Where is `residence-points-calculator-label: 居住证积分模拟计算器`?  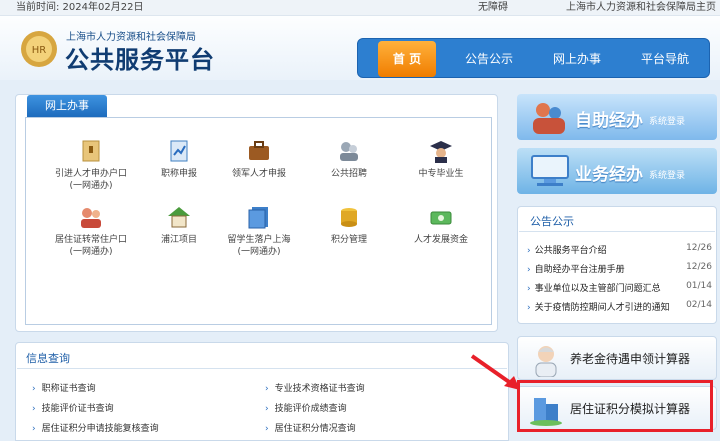 residence-points-calculator-label: 居住证积分模拟计算器 is located at coordinates (630, 409).